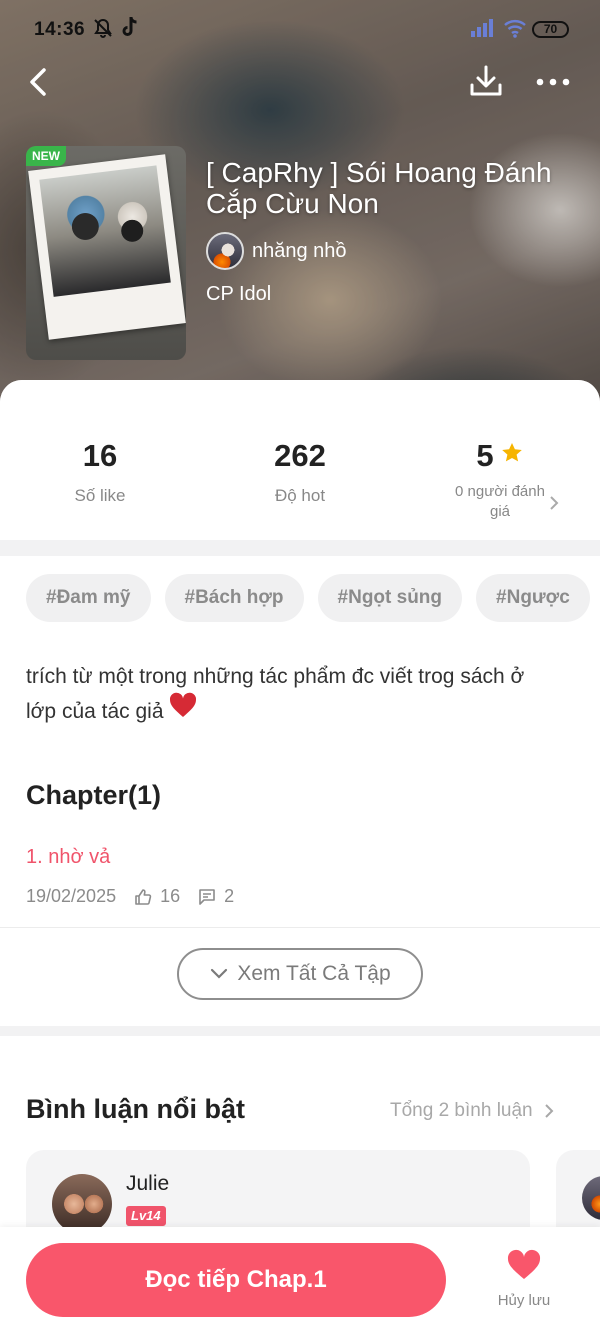 The image size is (600, 1333). What do you see at coordinates (105, 231) in the screenshot?
I see `cover-photo` at bounding box center [105, 231].